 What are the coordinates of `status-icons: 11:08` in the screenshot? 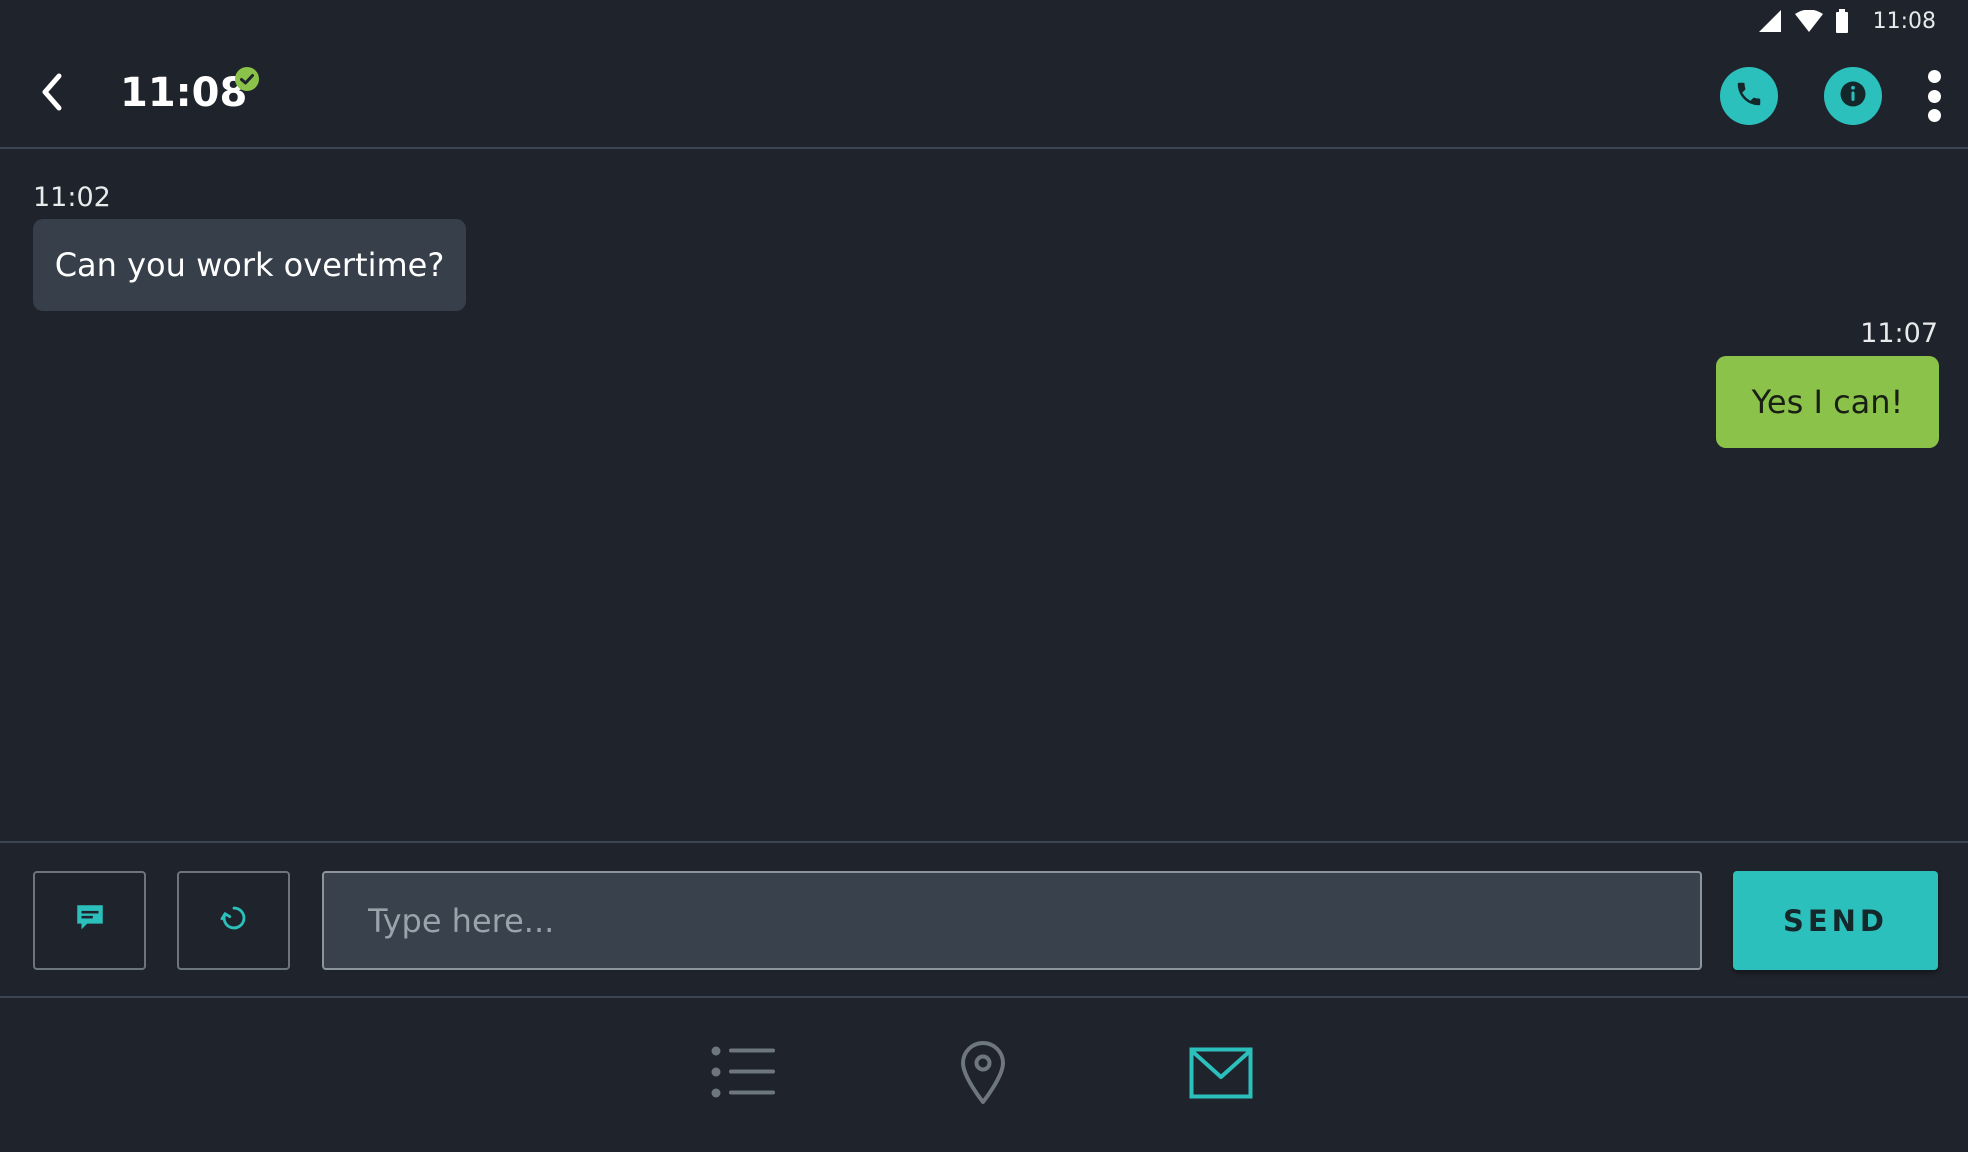 It's located at (1847, 21).